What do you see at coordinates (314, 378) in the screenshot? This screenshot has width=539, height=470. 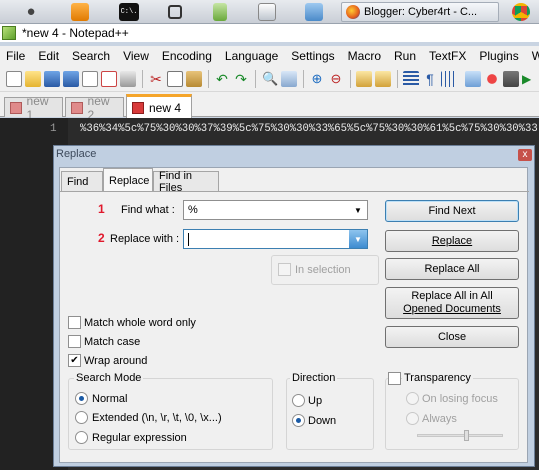 I see `direction-title: Direction` at bounding box center [314, 378].